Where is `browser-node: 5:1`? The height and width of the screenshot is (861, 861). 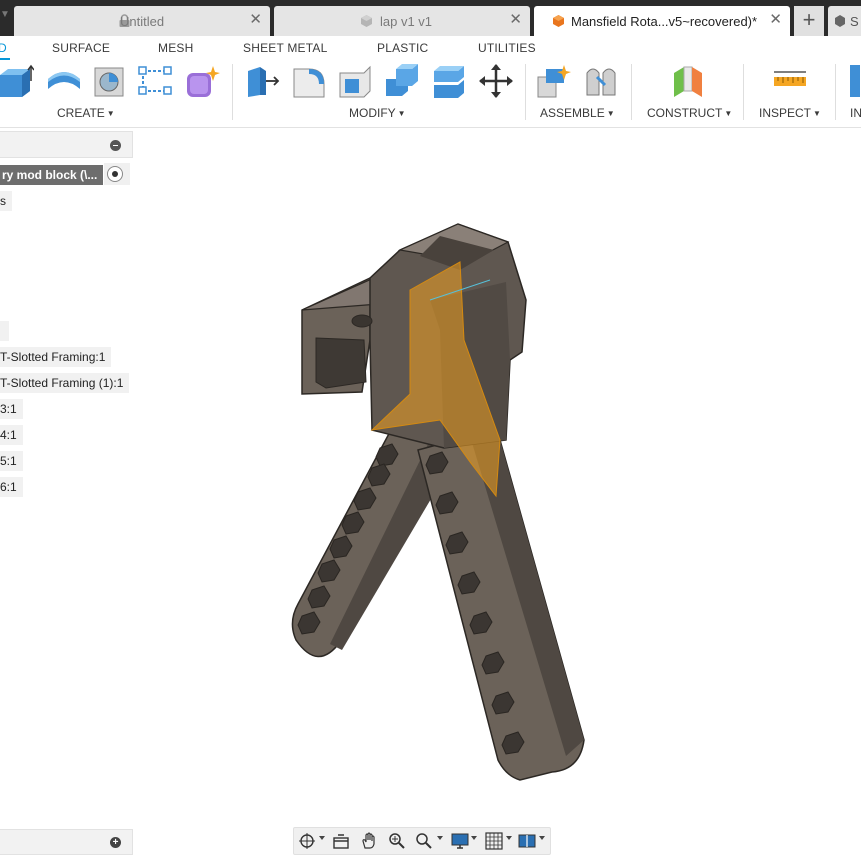
browser-node: 5:1 is located at coordinates (11, 461).